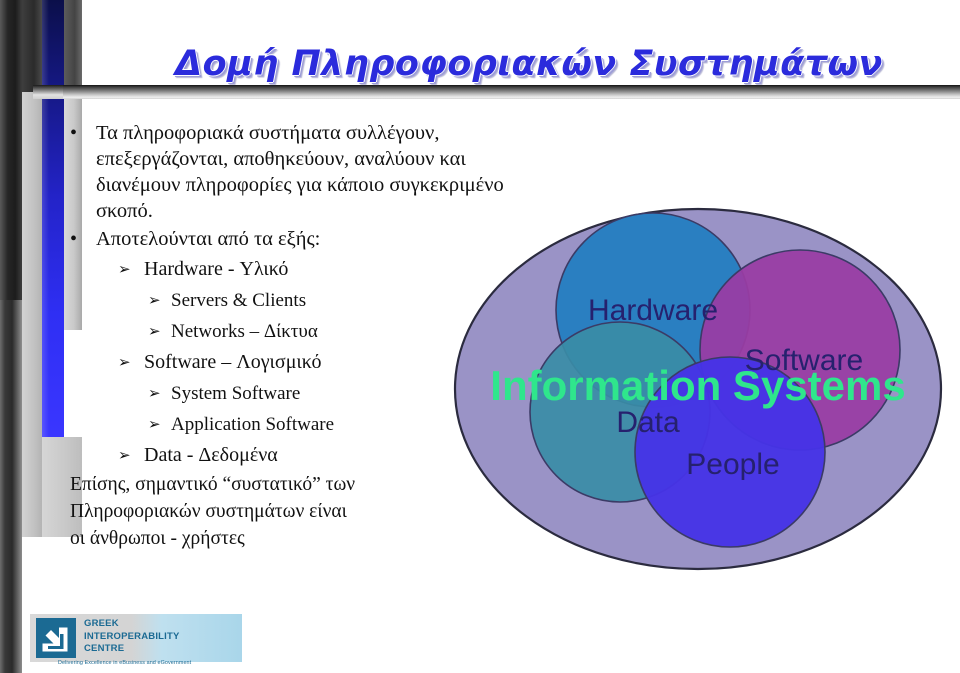  Describe the element at coordinates (208, 239) in the screenshot. I see `bullet-line: Αποτελούνται από τα εξής:` at that location.